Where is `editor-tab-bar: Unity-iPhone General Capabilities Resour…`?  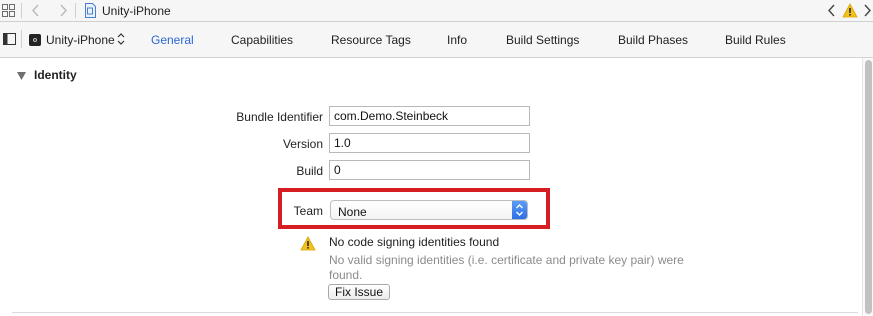
editor-tab-bar: Unity-iPhone General Capabilities Resour… is located at coordinates (436, 40).